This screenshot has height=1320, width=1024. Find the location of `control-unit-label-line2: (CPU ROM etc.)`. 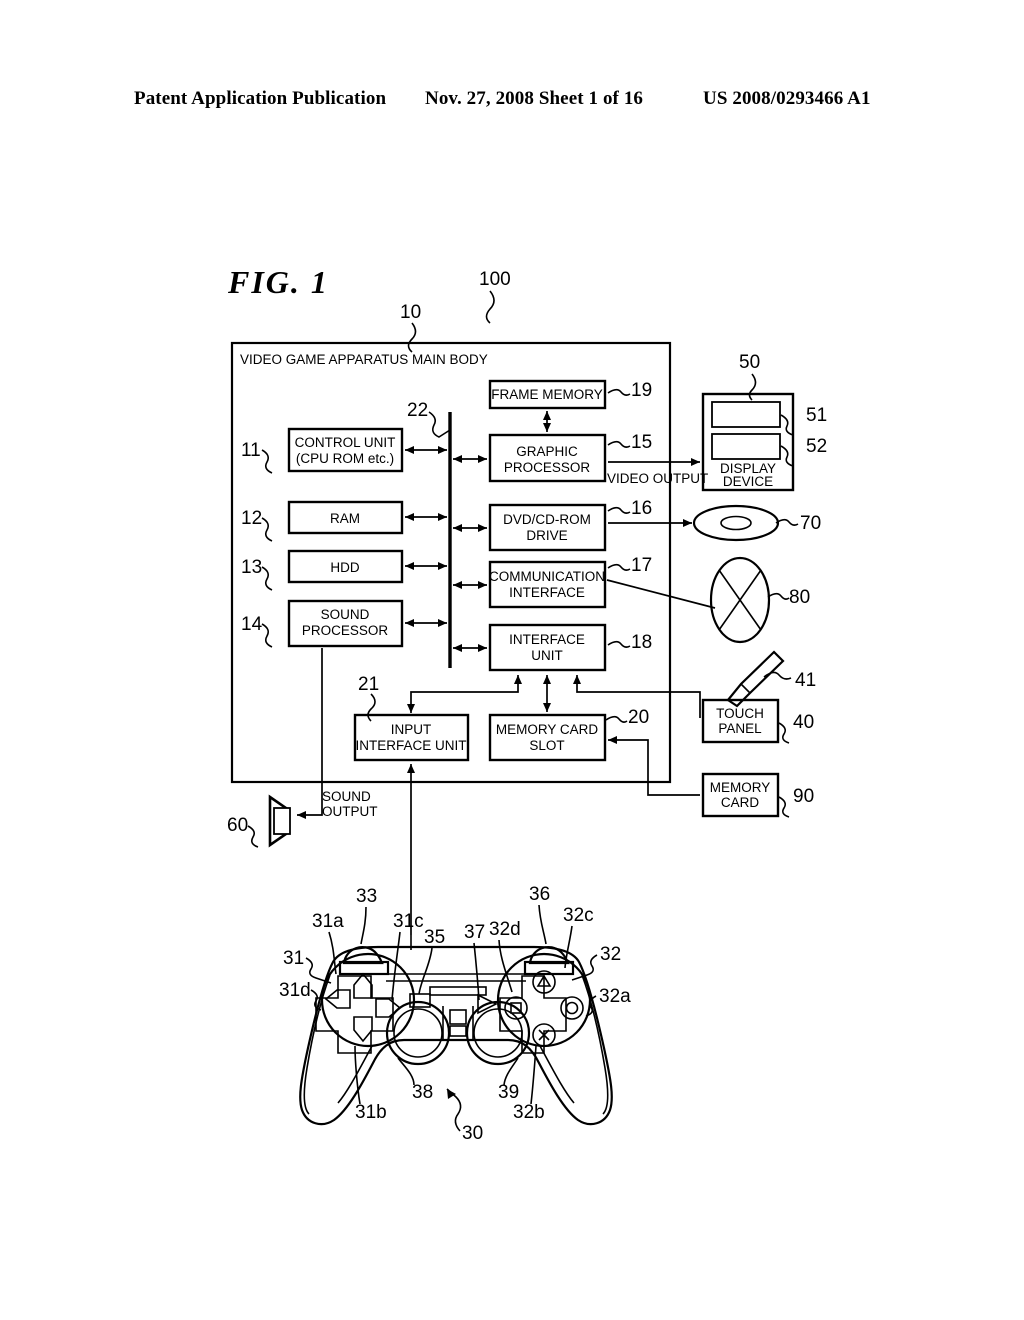

control-unit-label-line2: (CPU ROM etc.) is located at coordinates (345, 458).